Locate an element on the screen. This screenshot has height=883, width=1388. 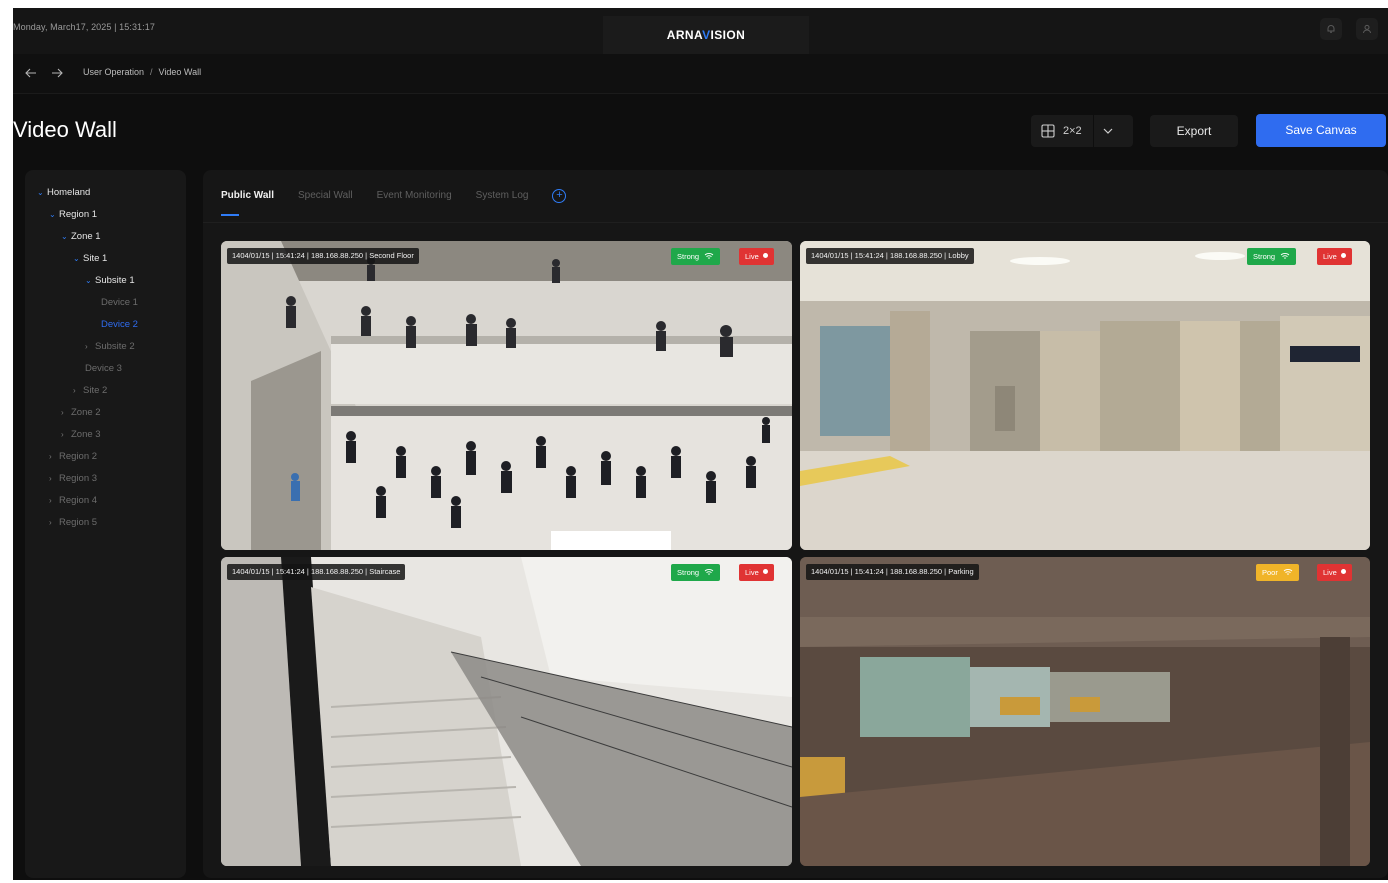
tree-item: ⌄ Region 1 is located at coordinates (105, 215).